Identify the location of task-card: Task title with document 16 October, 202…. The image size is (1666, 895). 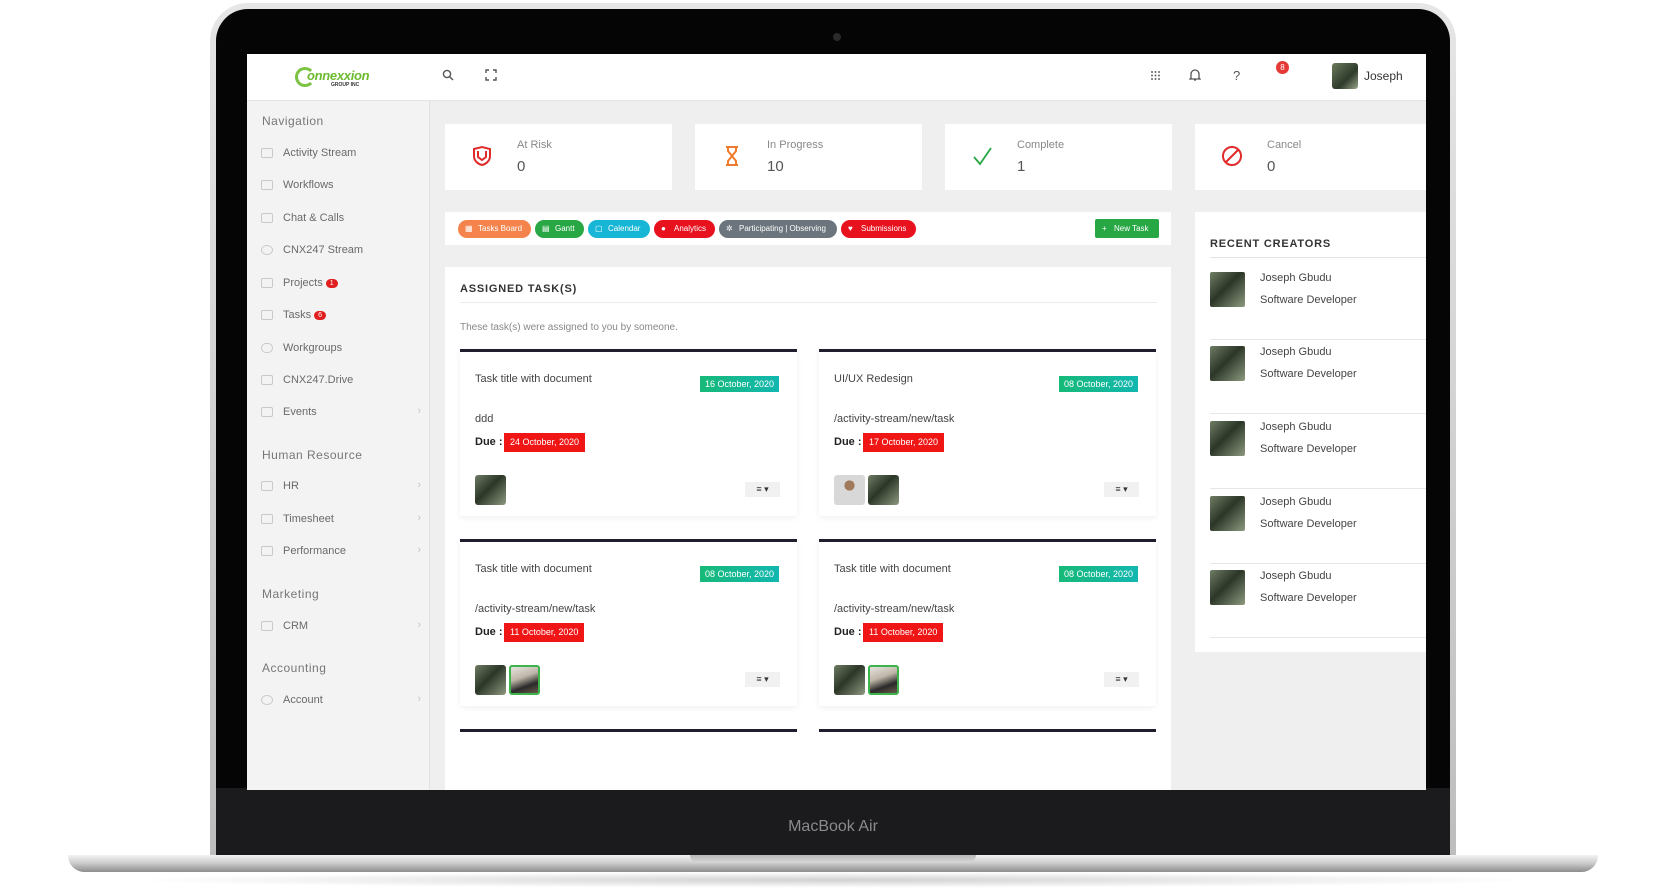
(628, 432).